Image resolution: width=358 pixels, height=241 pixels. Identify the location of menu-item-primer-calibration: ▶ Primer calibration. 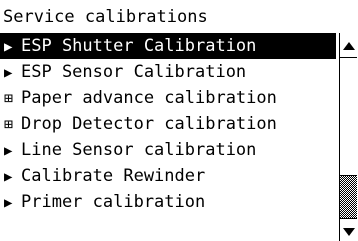
(168, 202).